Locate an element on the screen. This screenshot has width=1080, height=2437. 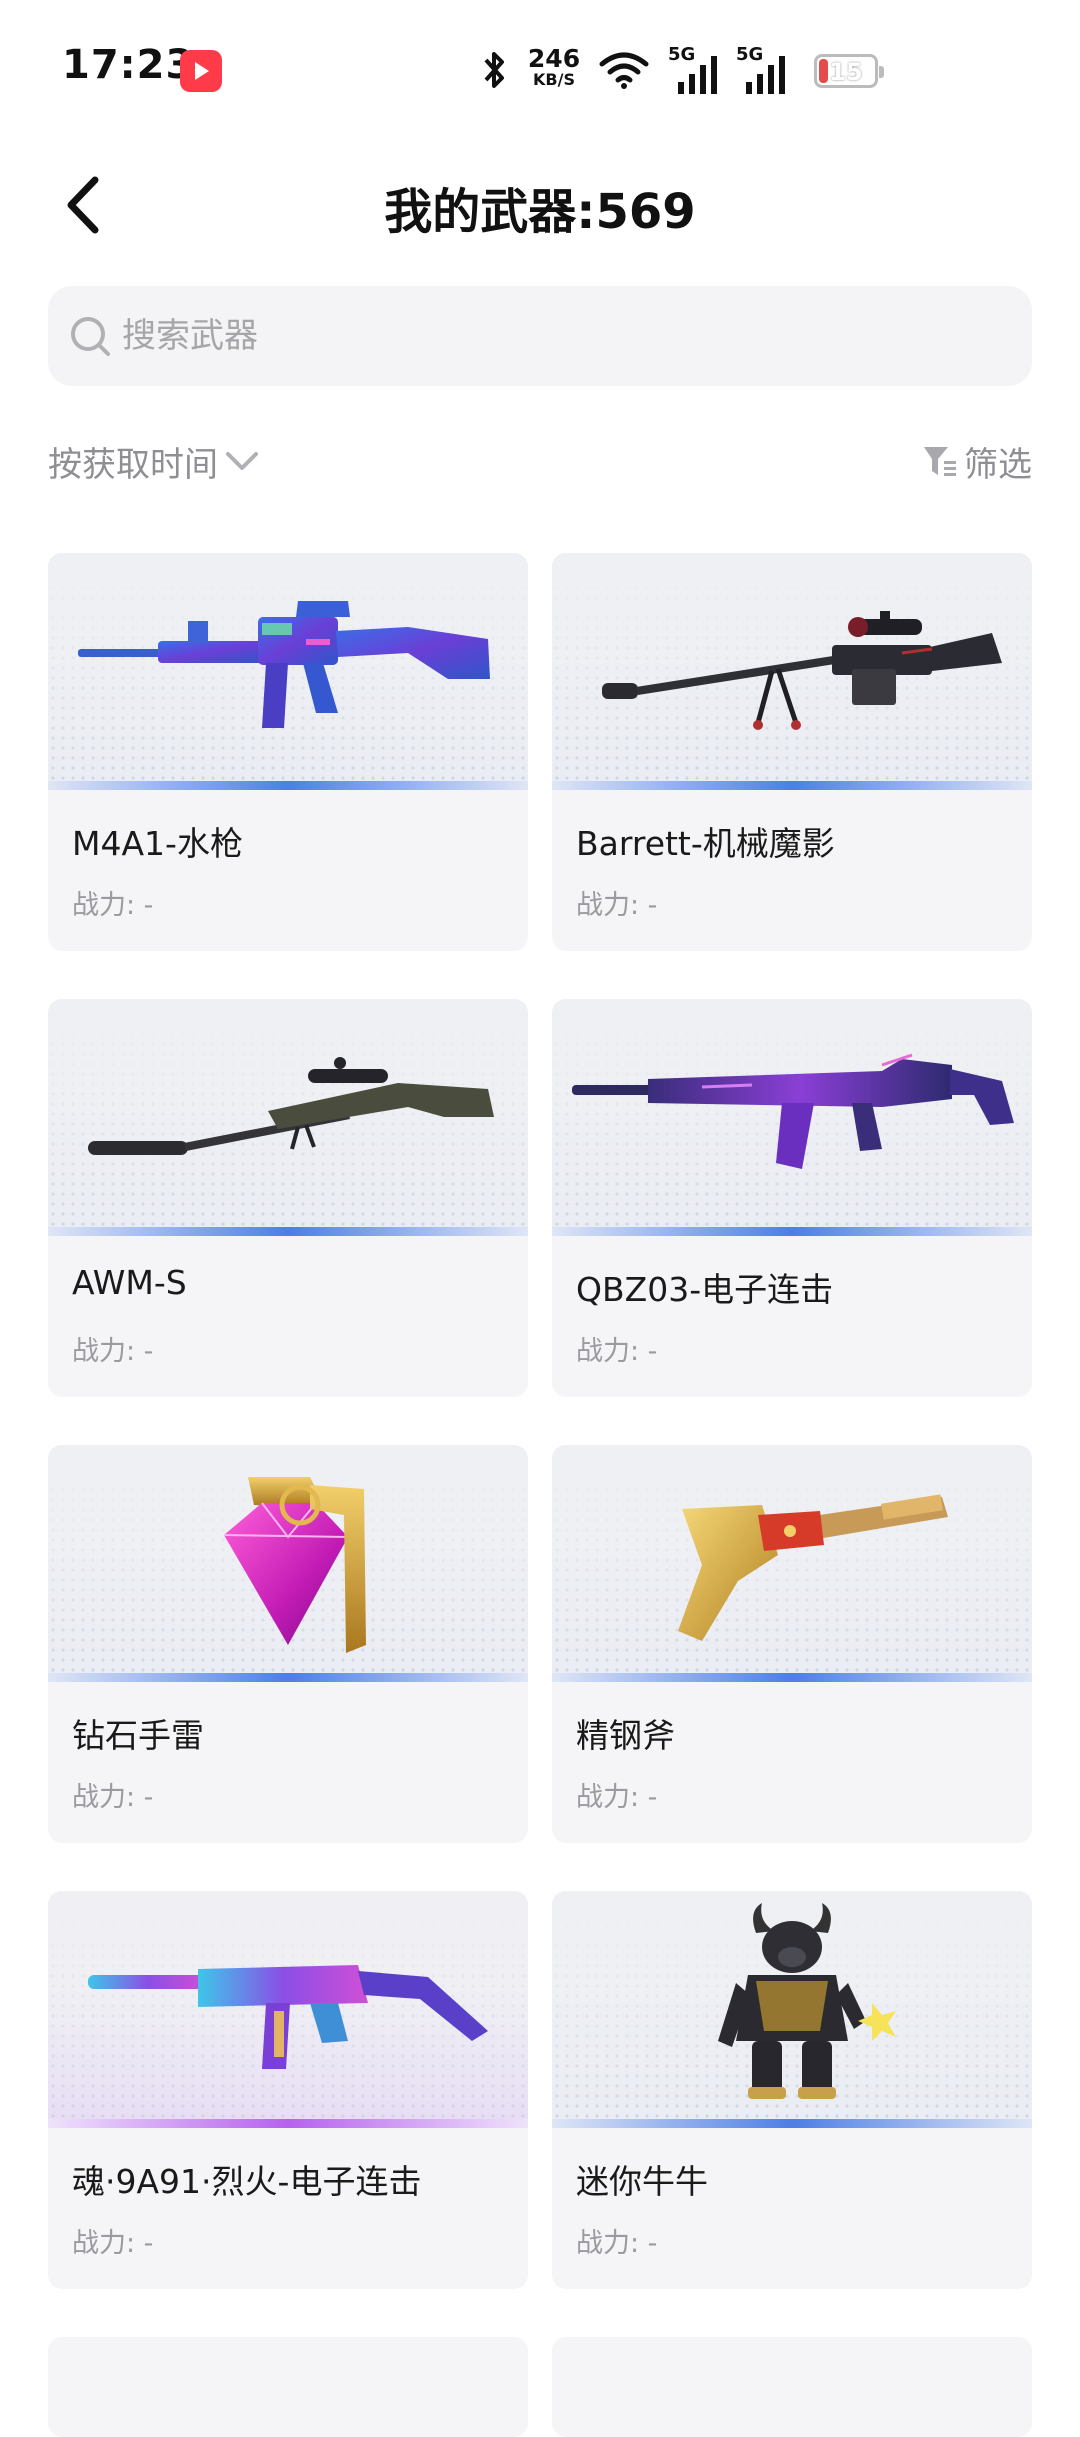
axe-icon is located at coordinates (813, 1567).